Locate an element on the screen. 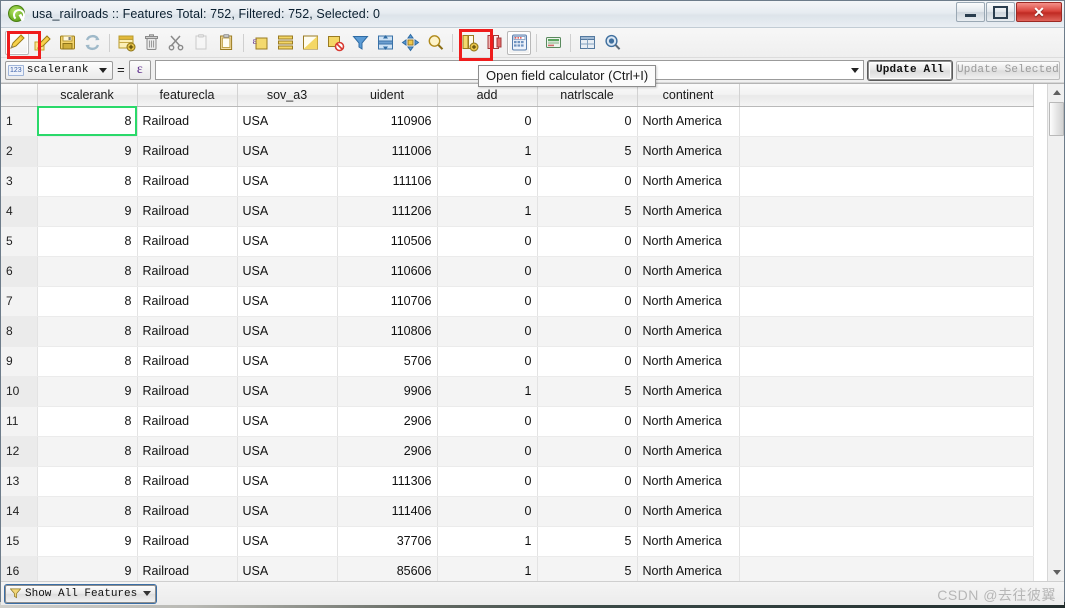 This screenshot has height=608, width=1065. show-all-features-button: Show All Features is located at coordinates (81, 593).